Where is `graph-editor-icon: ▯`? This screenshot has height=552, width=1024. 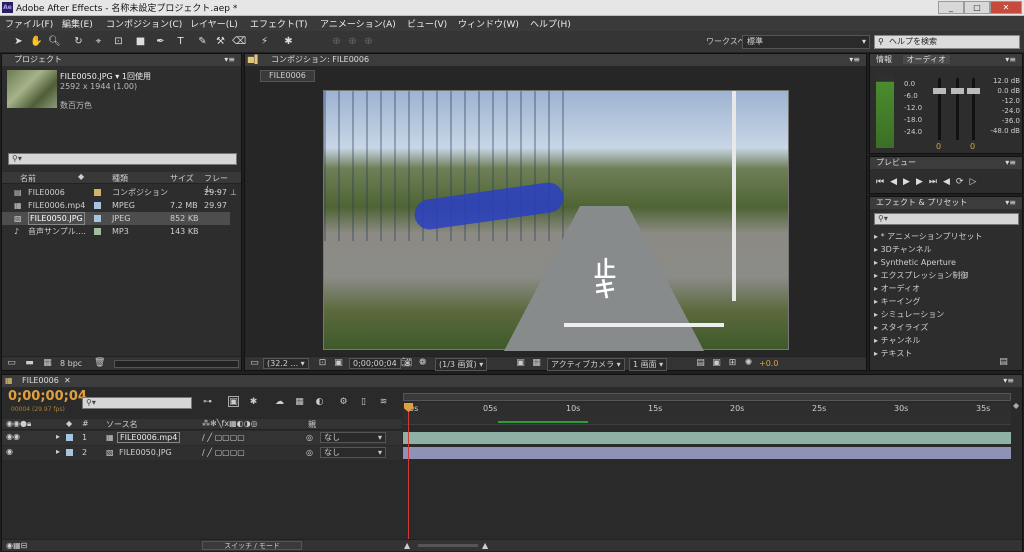
graph-editor-icon: ▯ is located at coordinates (363, 402).